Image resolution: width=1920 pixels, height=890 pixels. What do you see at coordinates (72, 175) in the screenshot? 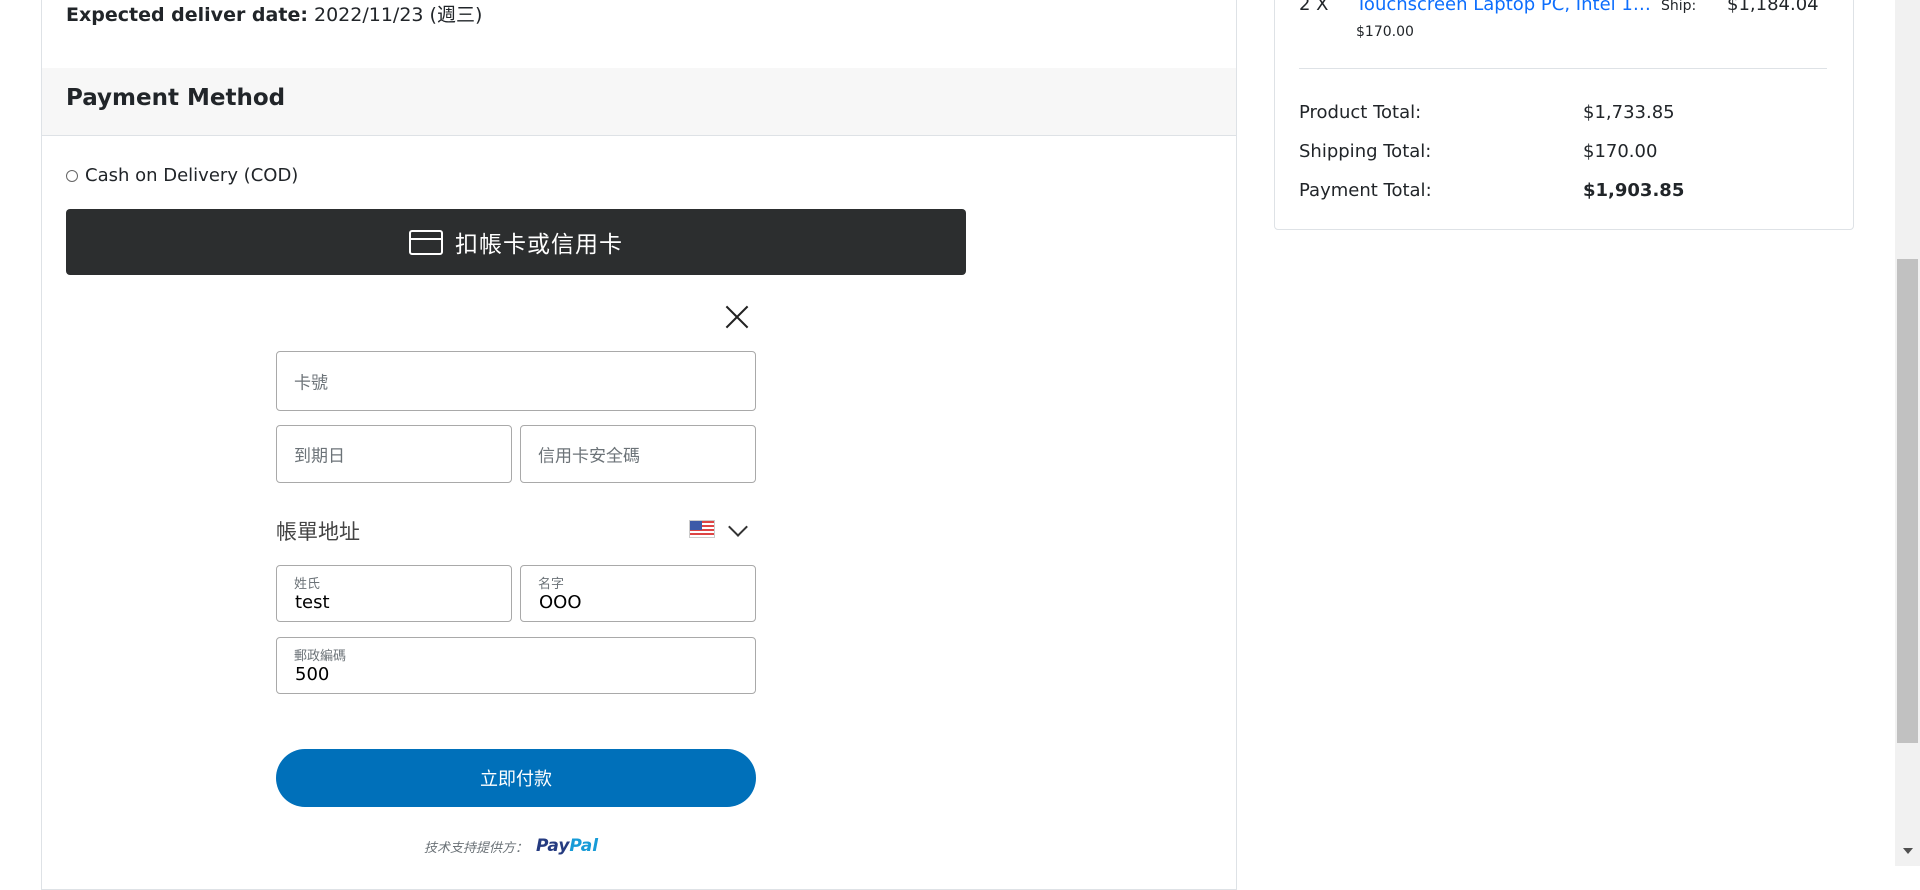
I see `cod-radio` at bounding box center [72, 175].